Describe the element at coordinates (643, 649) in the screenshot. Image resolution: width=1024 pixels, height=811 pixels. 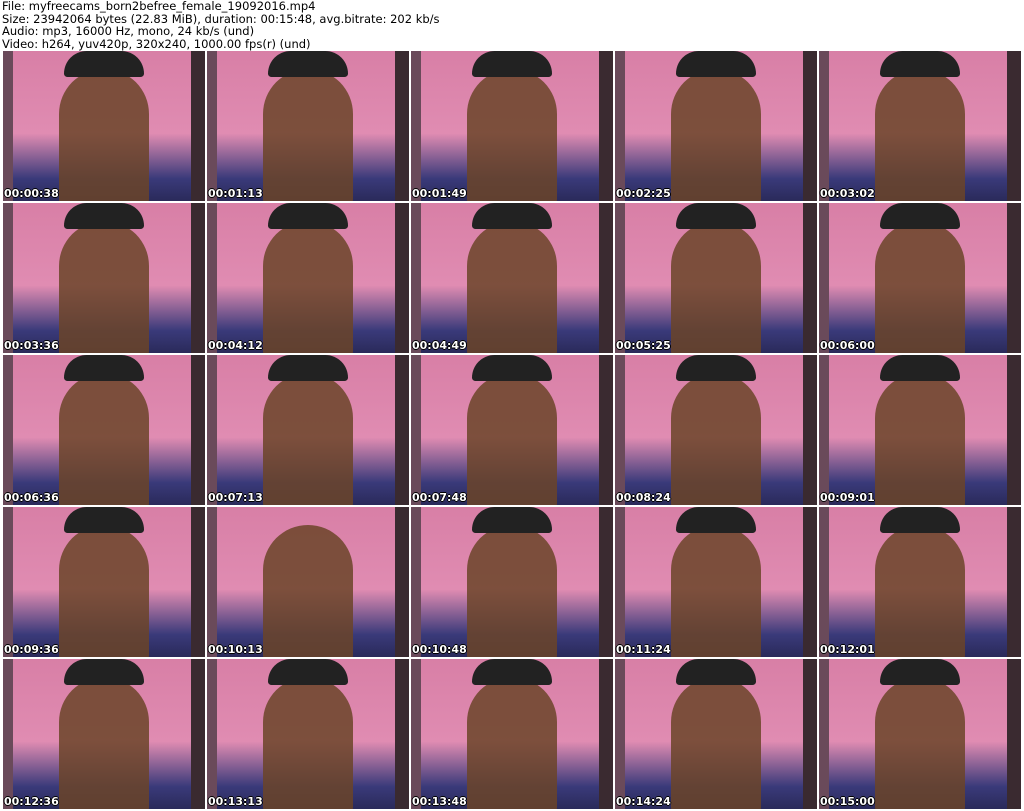
I see `timestamp: 00:11:24` at that location.